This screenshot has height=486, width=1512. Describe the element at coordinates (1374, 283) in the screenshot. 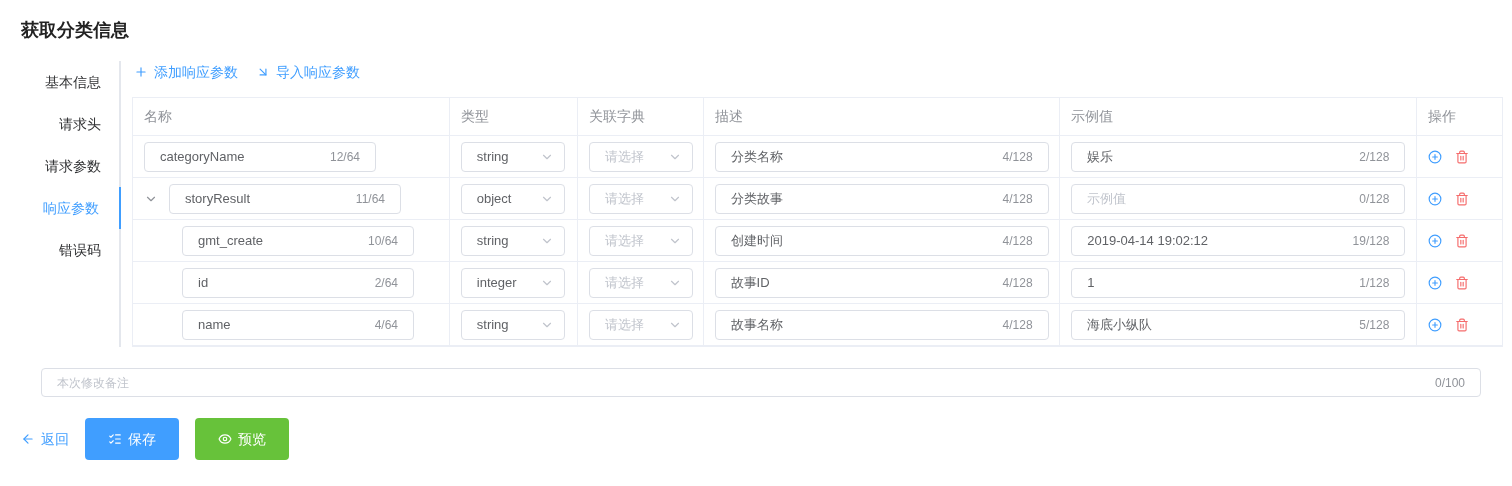

I see `character-count: 1/128` at that location.